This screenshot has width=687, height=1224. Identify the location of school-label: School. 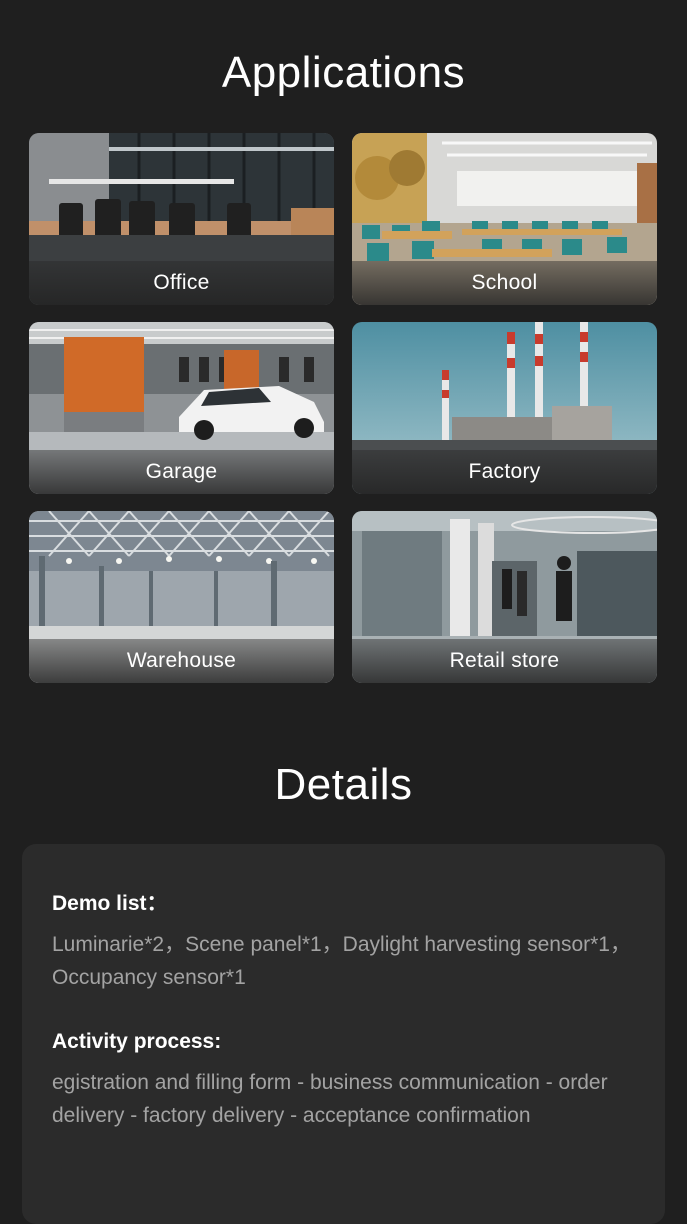
(504, 282).